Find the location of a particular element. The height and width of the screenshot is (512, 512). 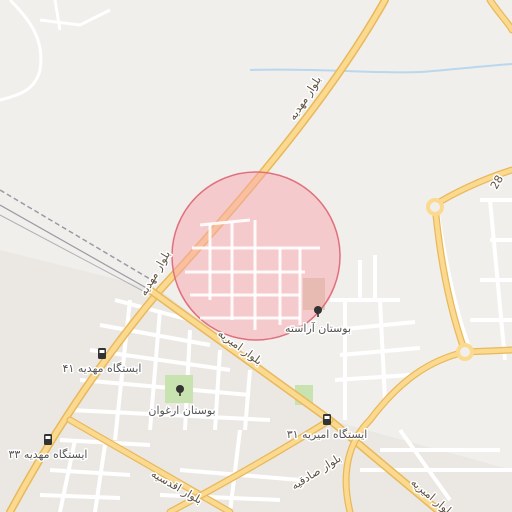

poi-label-bostan-arasteh: بوستان آراسته is located at coordinates (317, 328).